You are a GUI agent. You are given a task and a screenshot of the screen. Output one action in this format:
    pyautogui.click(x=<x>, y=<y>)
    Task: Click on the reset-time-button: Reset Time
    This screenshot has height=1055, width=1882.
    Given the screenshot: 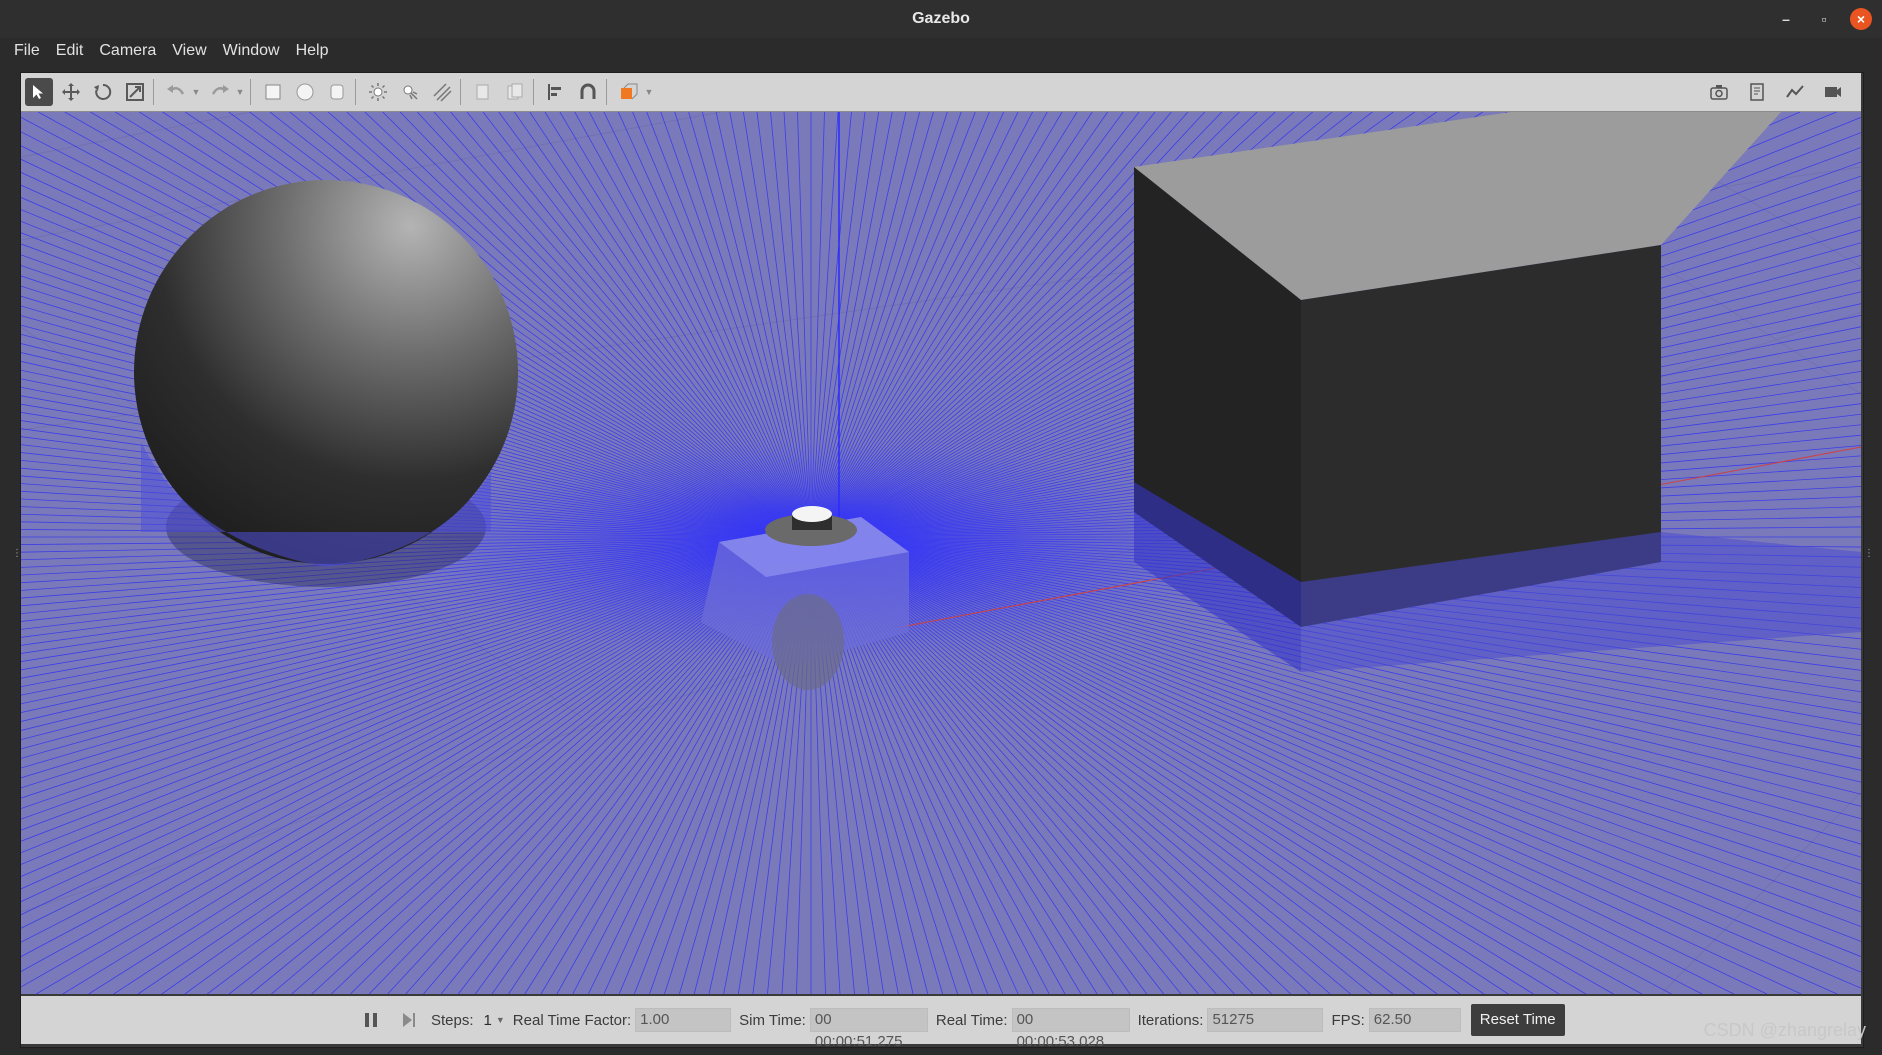 What is the action you would take?
    pyautogui.click(x=1517, y=1020)
    